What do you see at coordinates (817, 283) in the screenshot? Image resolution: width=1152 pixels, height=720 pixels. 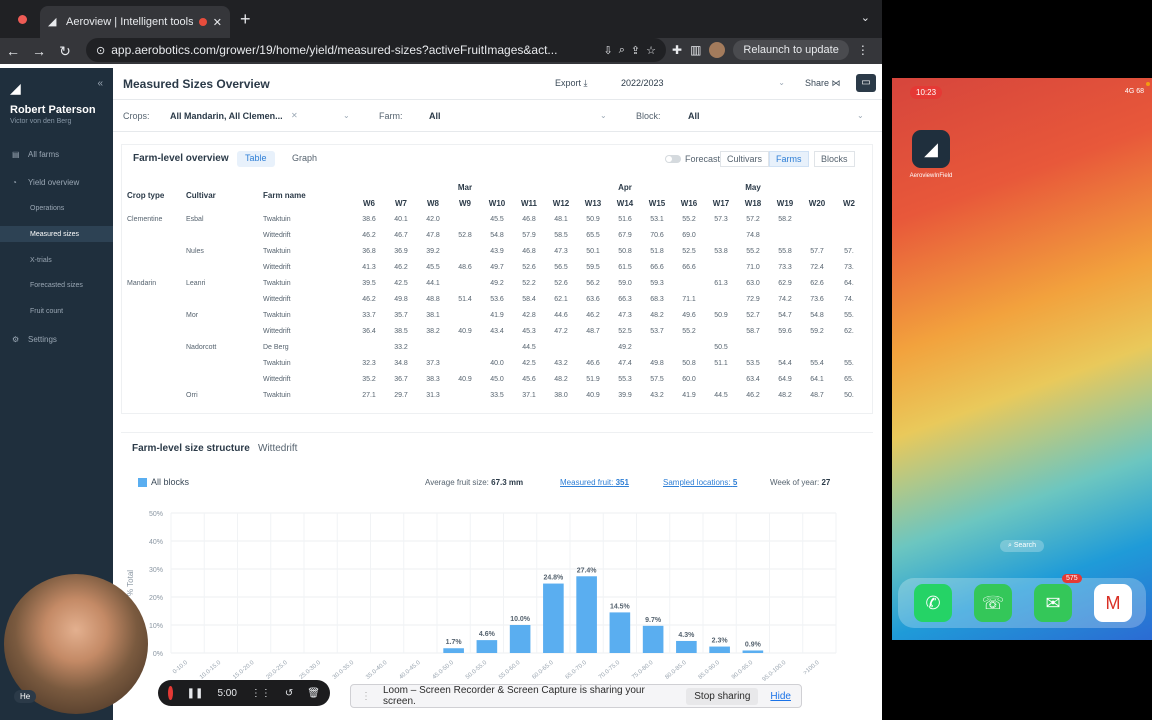 I see `size-cell: 62.6` at bounding box center [817, 283].